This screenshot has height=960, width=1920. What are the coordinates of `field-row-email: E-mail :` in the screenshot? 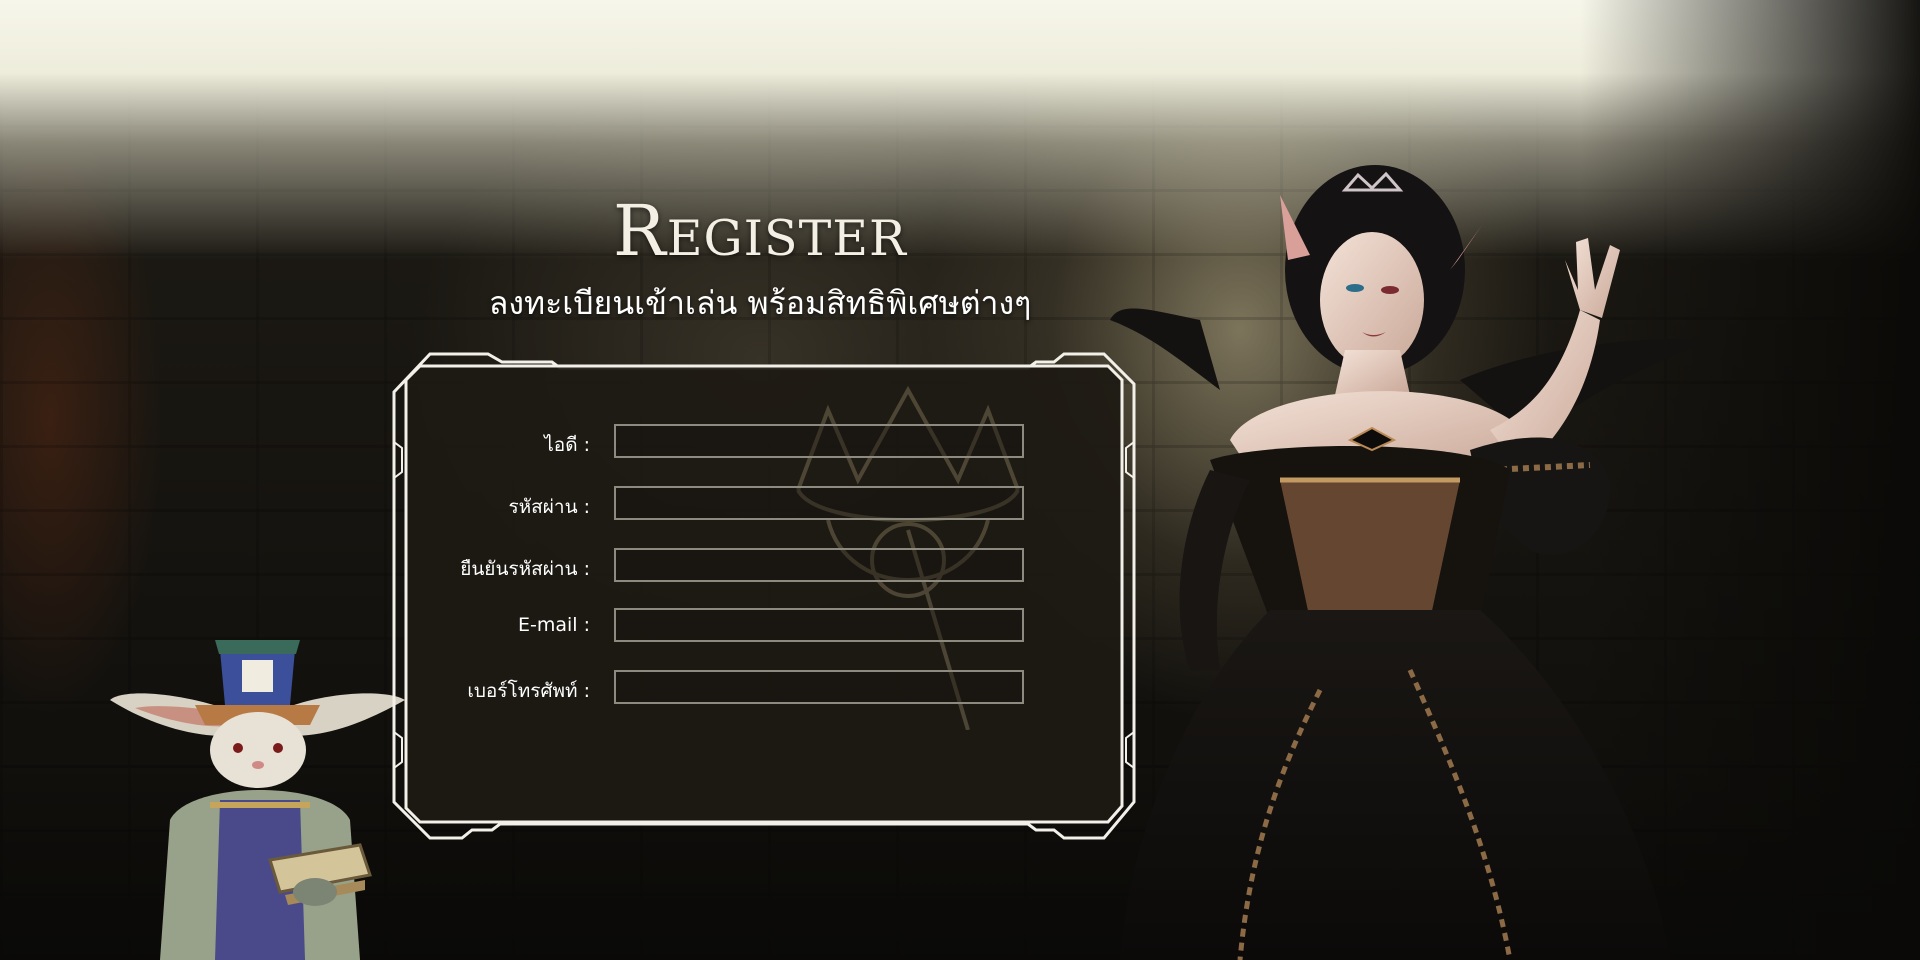 It's located at (764, 627).